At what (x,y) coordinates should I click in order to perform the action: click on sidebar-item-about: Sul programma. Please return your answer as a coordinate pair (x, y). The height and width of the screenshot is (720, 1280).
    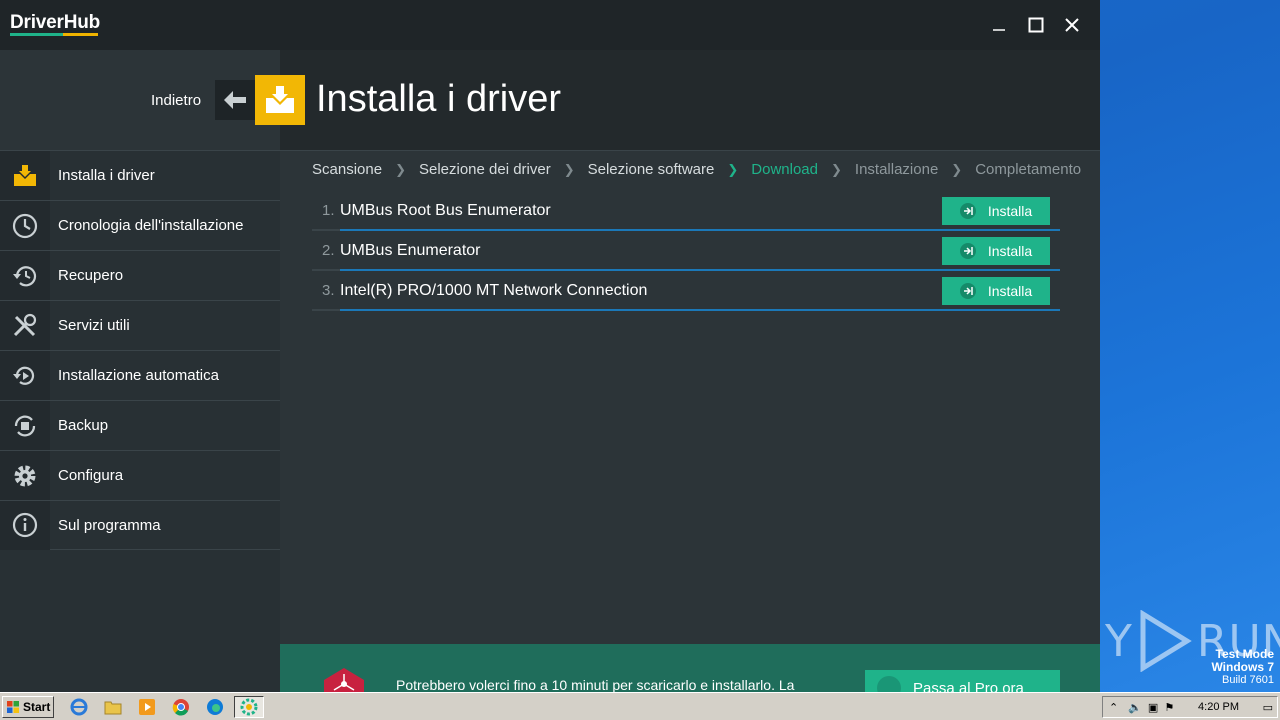
    Looking at the image, I should click on (140, 525).